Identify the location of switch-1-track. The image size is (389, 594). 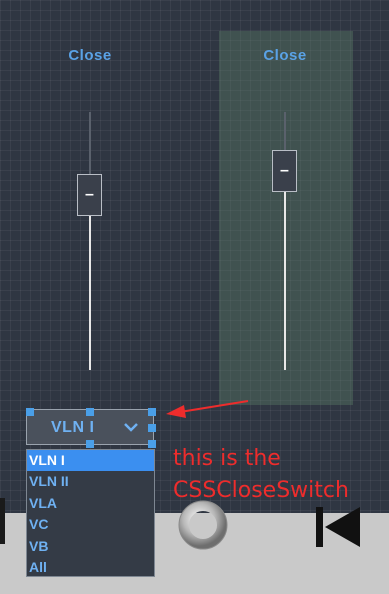
(90, 293).